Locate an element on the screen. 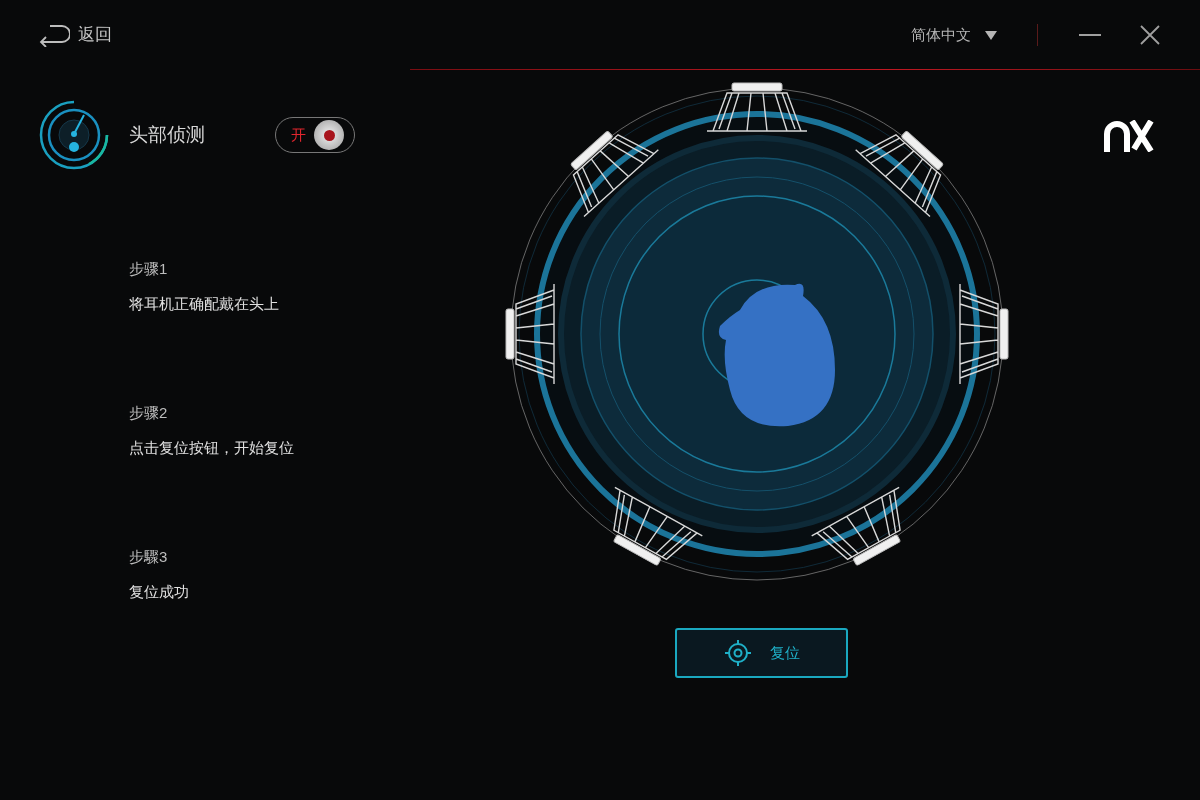 This screenshot has width=1200, height=800. back-button: 返回 is located at coordinates (75, 35).